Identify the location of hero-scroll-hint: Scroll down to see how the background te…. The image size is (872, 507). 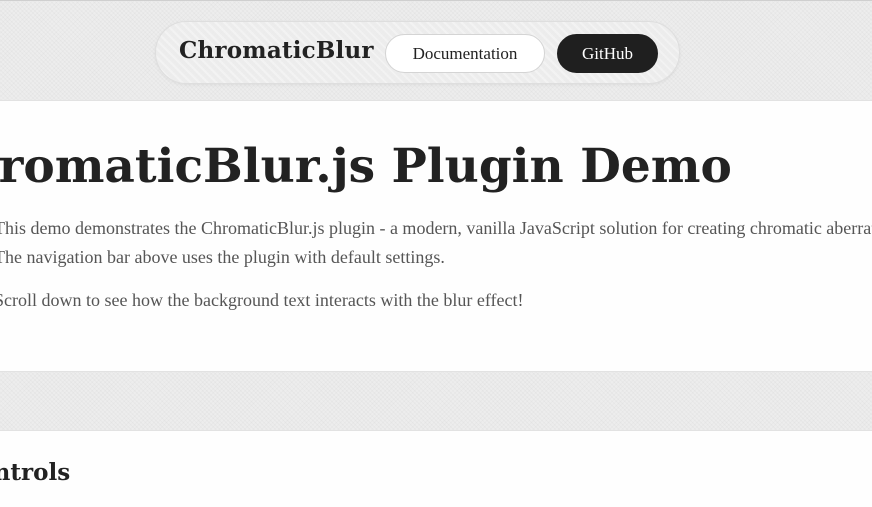
(262, 300).